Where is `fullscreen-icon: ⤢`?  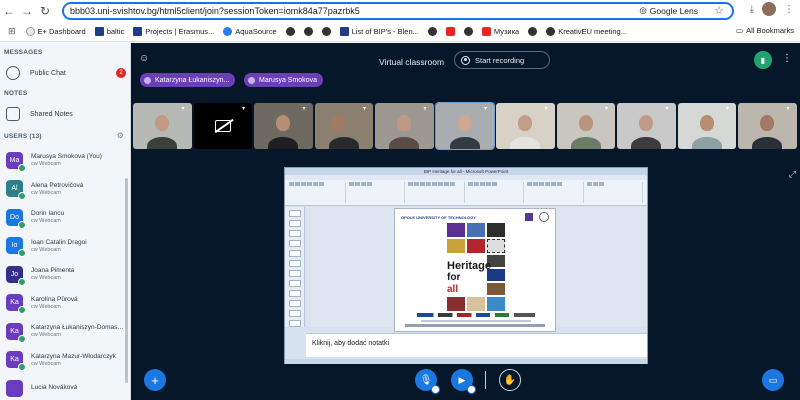
fullscreen-icon: ⤢ is located at coordinates (792, 174).